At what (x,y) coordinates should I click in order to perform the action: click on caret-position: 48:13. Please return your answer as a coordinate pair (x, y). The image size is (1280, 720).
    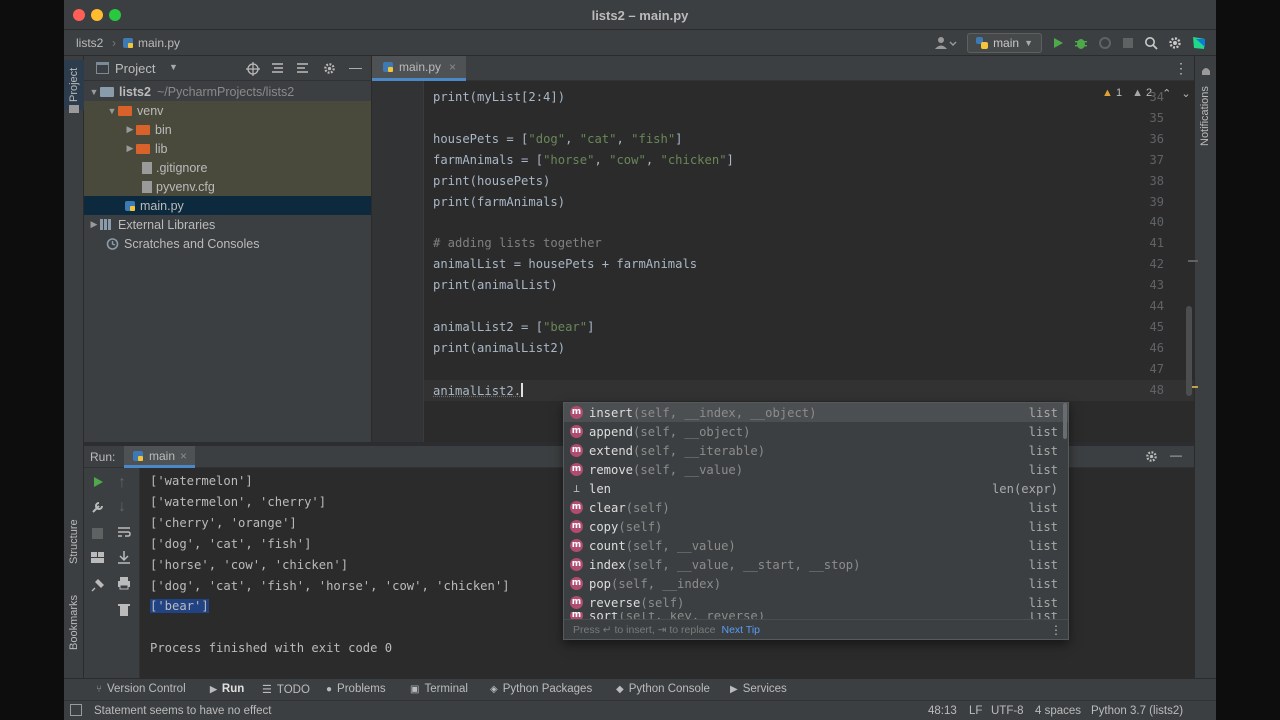
    Looking at the image, I should click on (942, 711).